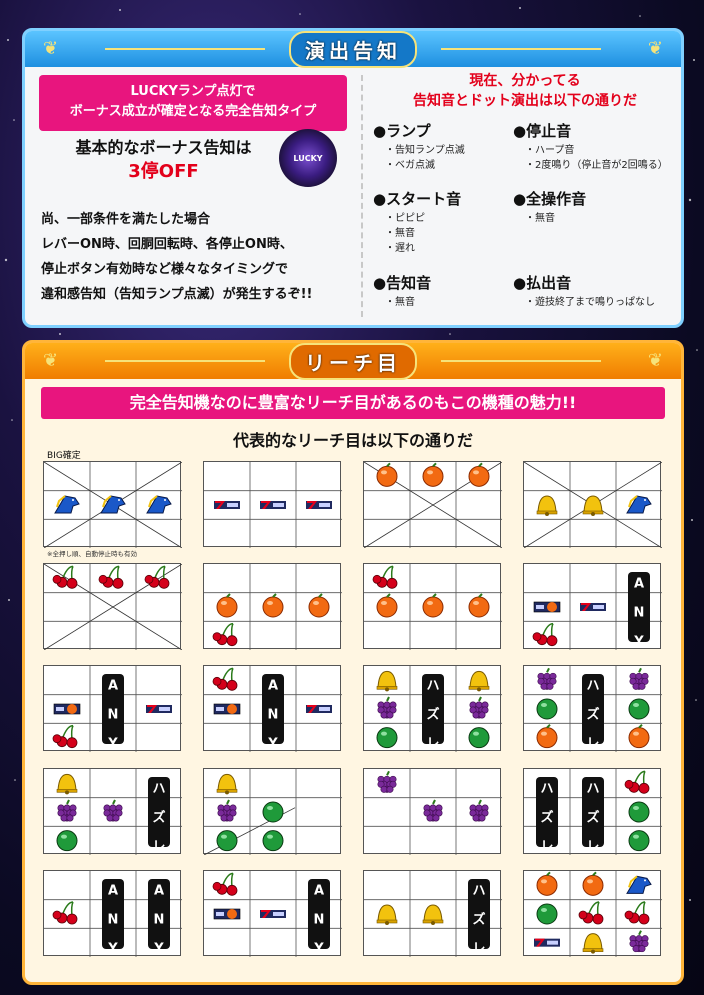 This screenshot has width=704, height=995. I want to click on lucky-lamp-icon: LUCKY, so click(308, 158).